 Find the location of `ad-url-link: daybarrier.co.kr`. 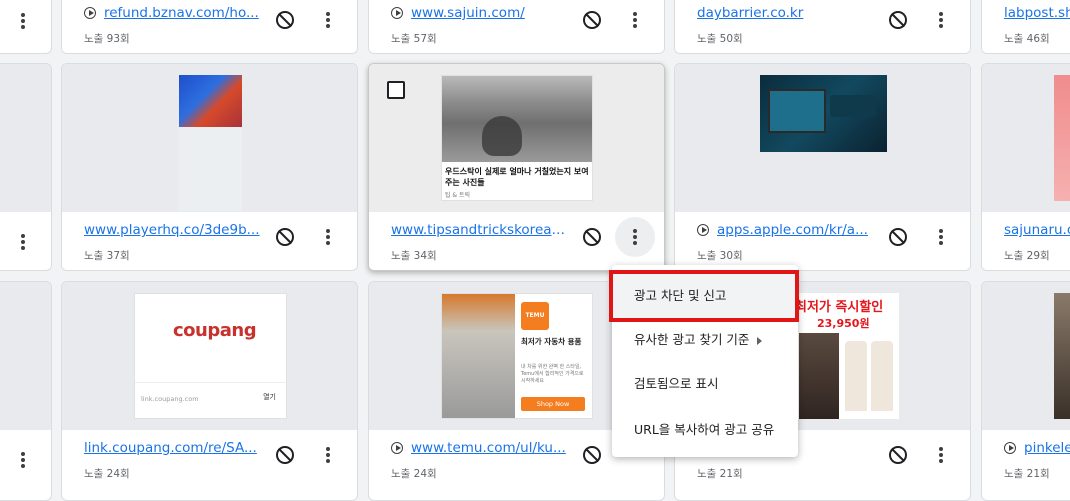

ad-url-link: daybarrier.co.kr is located at coordinates (782, 13).